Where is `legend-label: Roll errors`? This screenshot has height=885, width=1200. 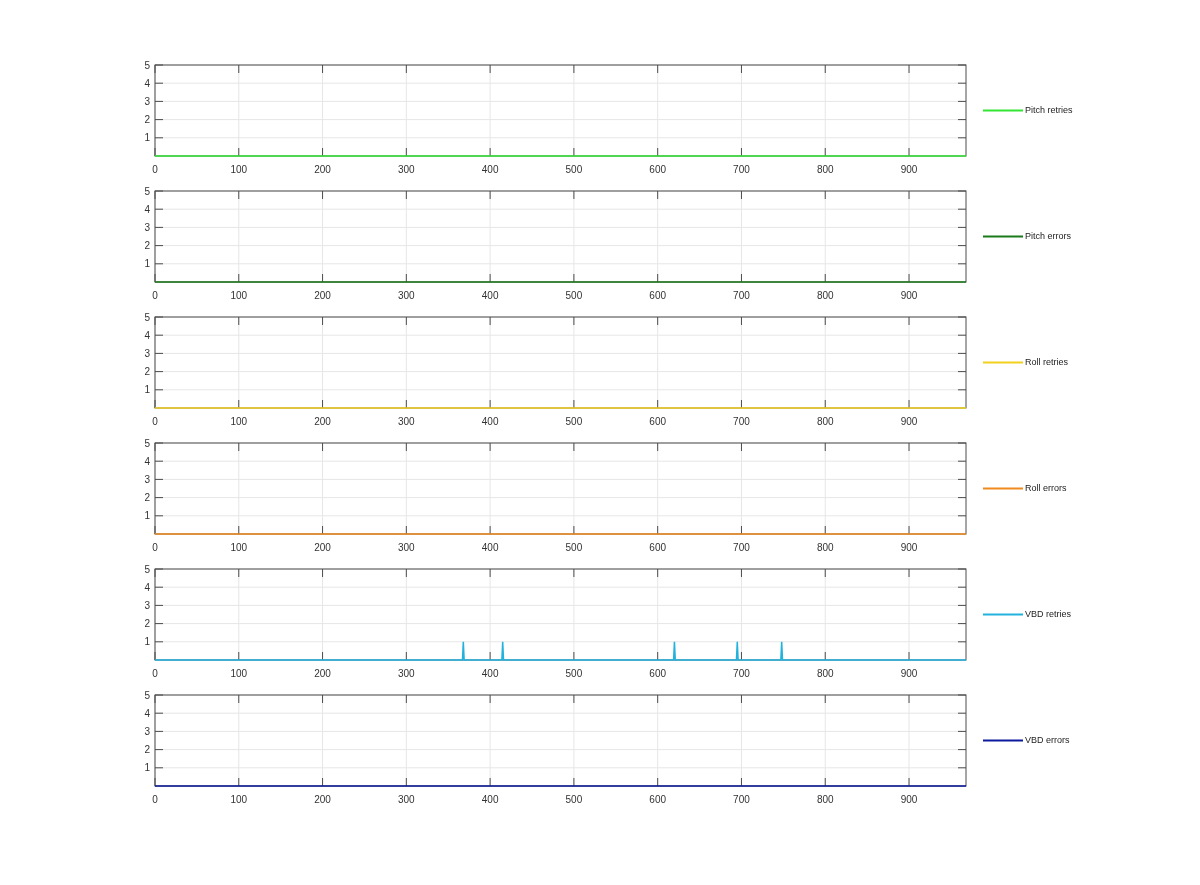
legend-label: Roll errors is located at coordinates (1046, 488).